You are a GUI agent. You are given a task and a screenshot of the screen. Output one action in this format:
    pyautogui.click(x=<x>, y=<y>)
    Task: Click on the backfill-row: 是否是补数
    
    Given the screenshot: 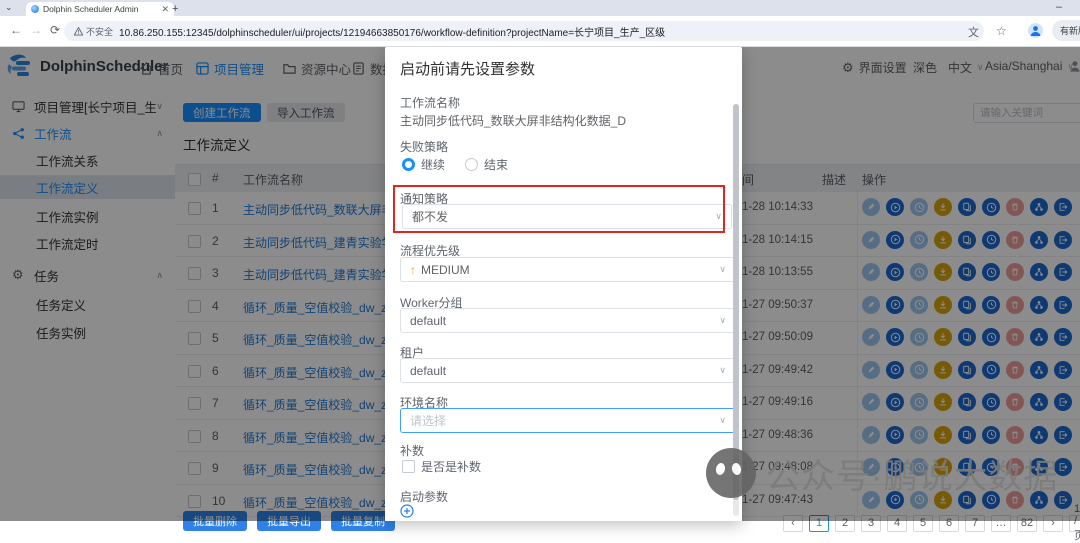 What is the action you would take?
    pyautogui.click(x=441, y=466)
    